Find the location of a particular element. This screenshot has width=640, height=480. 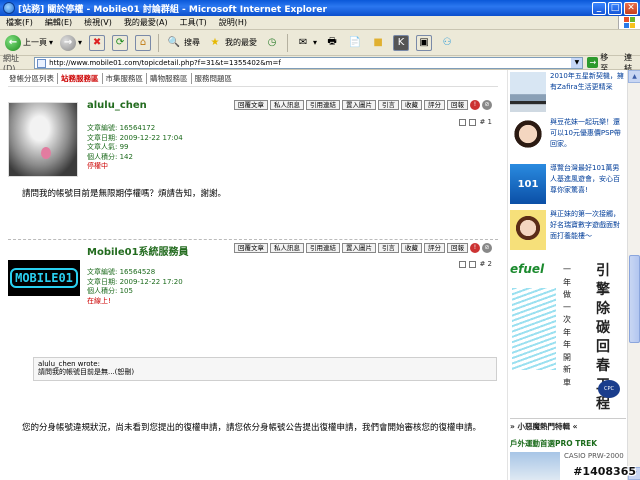

cpc-logo: CPC is located at coordinates (609, 389).